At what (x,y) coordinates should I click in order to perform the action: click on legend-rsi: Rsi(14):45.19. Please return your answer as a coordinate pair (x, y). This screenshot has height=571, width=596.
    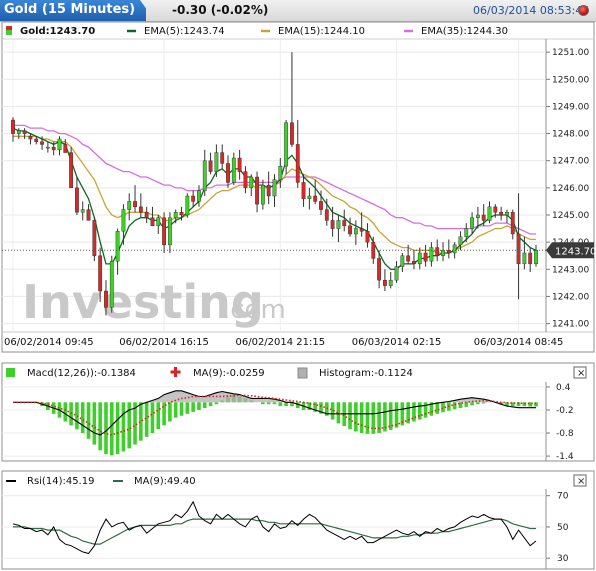
    Looking at the image, I should click on (60, 481).